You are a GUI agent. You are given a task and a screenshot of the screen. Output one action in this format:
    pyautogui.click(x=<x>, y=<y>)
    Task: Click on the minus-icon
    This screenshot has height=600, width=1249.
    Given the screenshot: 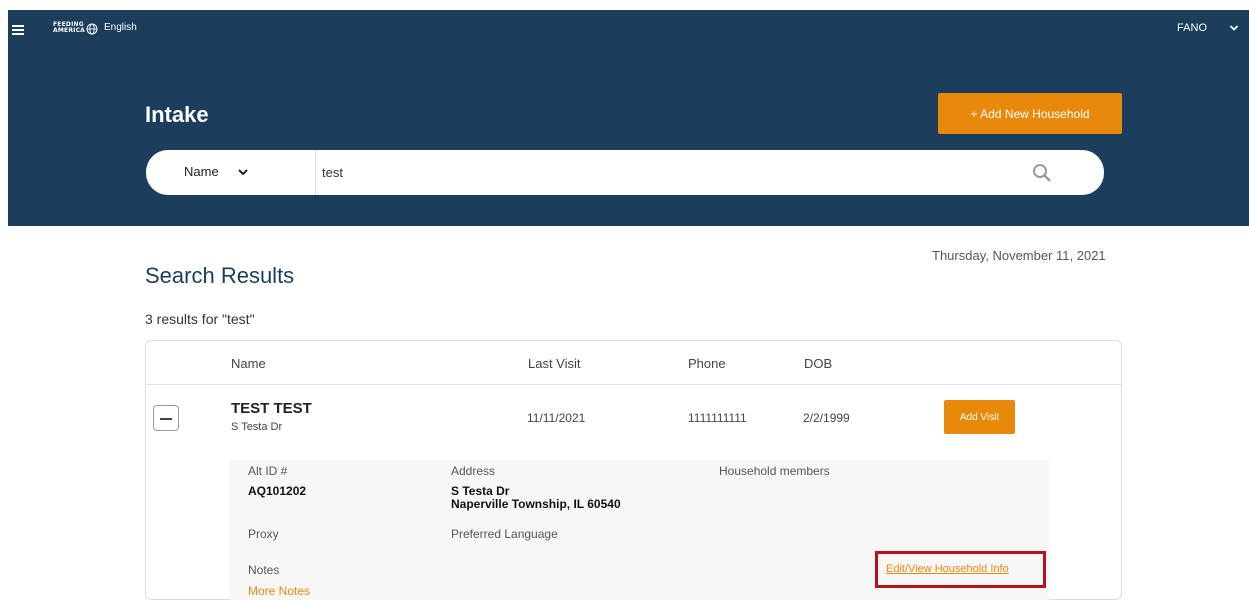 What is the action you would take?
    pyautogui.click(x=166, y=419)
    